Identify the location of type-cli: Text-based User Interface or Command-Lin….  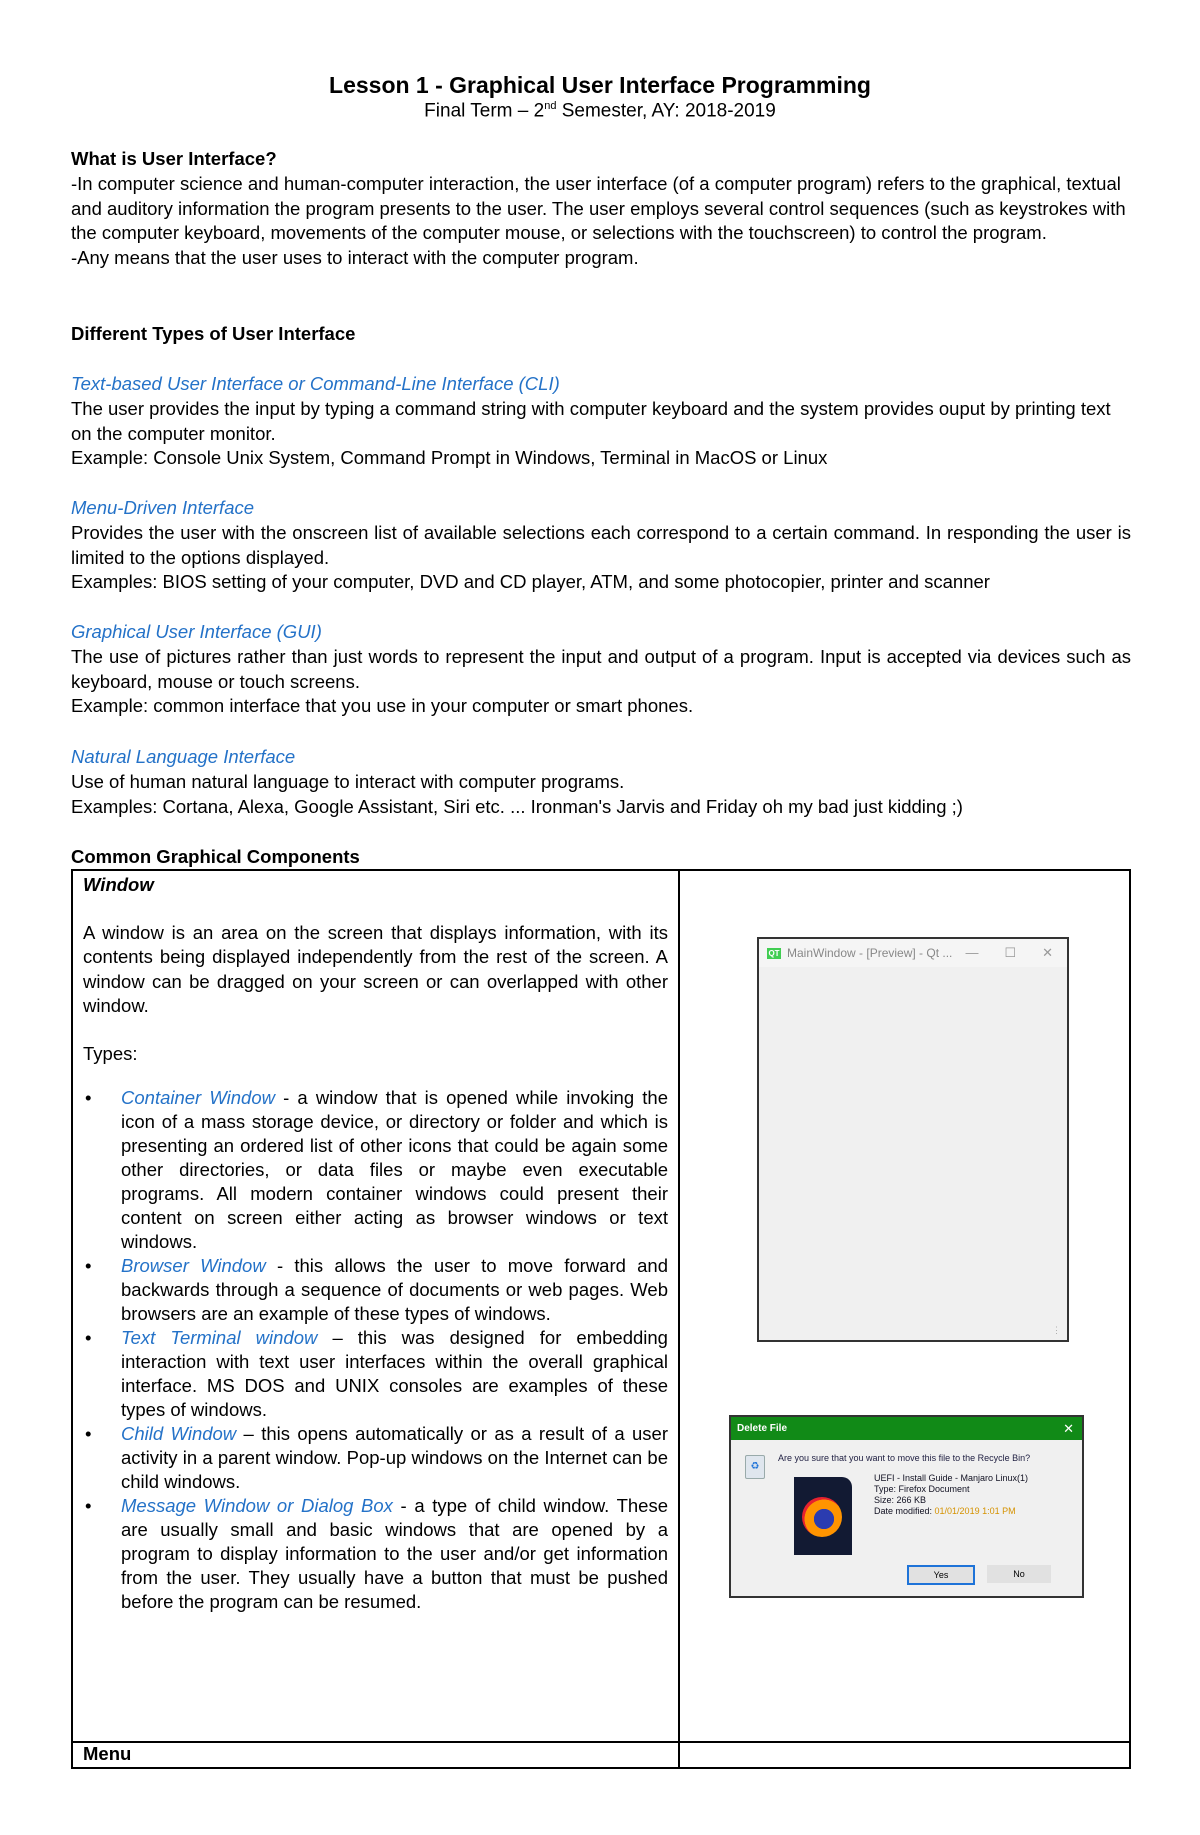
(601, 421).